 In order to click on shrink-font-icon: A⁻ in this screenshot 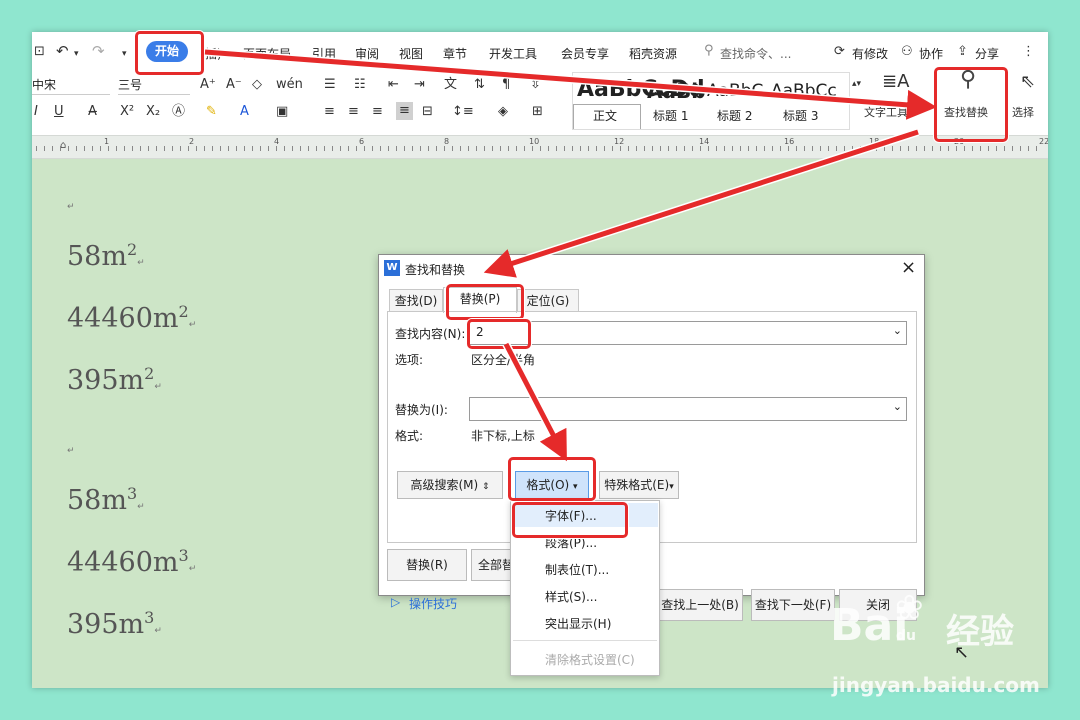, I will do `click(234, 85)`.